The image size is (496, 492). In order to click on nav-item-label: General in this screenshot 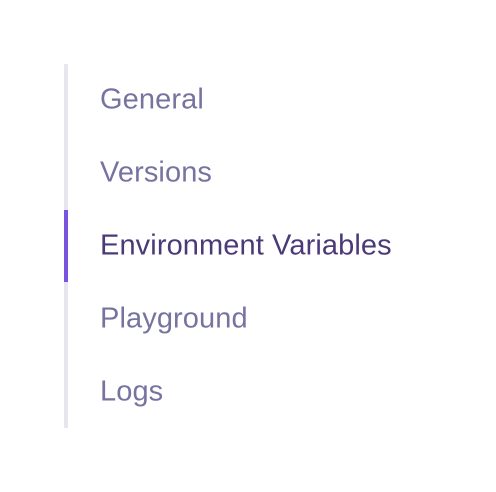, I will do `click(152, 99)`.